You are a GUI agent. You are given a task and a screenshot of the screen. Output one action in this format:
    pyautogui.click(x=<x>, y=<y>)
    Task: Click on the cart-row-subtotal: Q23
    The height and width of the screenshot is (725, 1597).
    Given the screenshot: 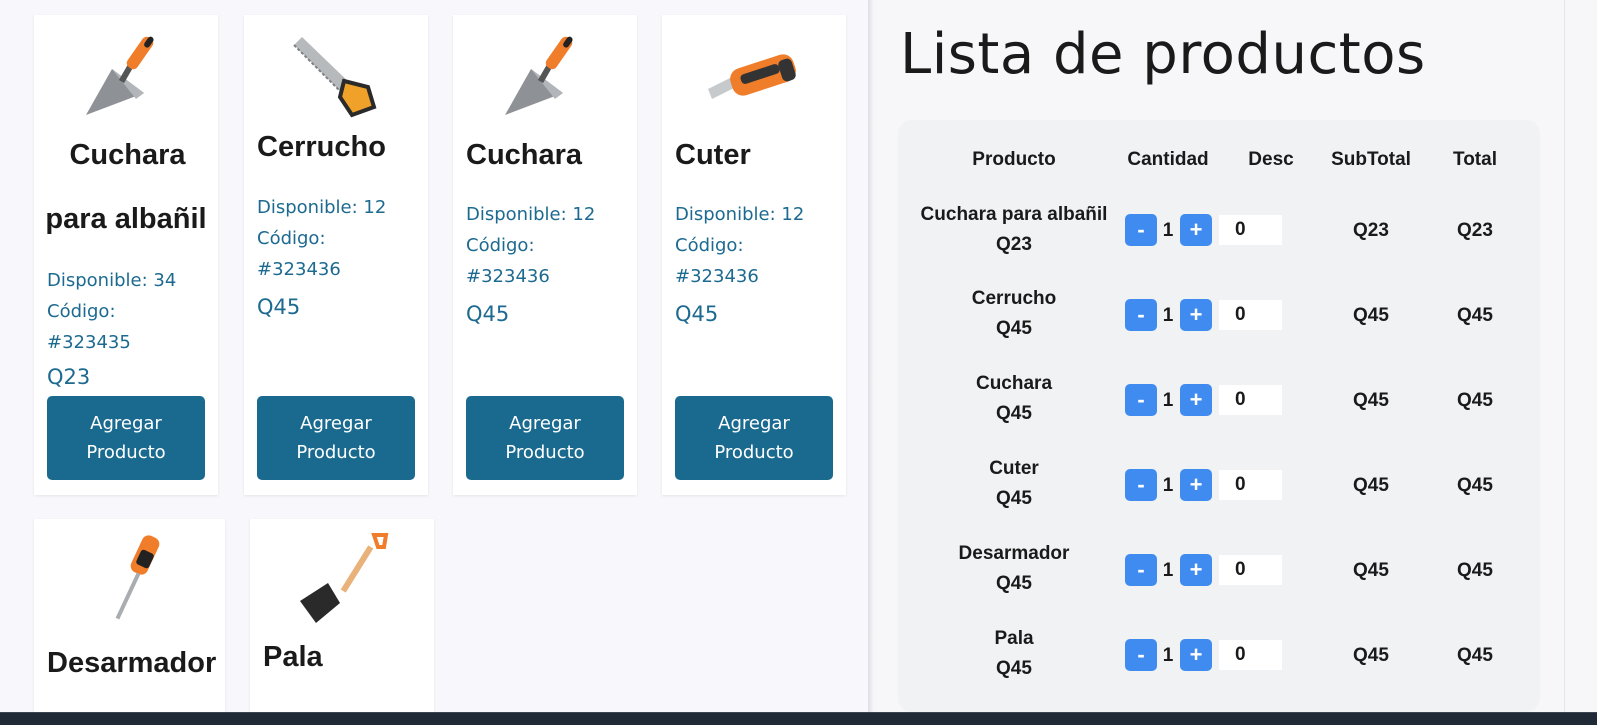 What is the action you would take?
    pyautogui.click(x=1371, y=230)
    